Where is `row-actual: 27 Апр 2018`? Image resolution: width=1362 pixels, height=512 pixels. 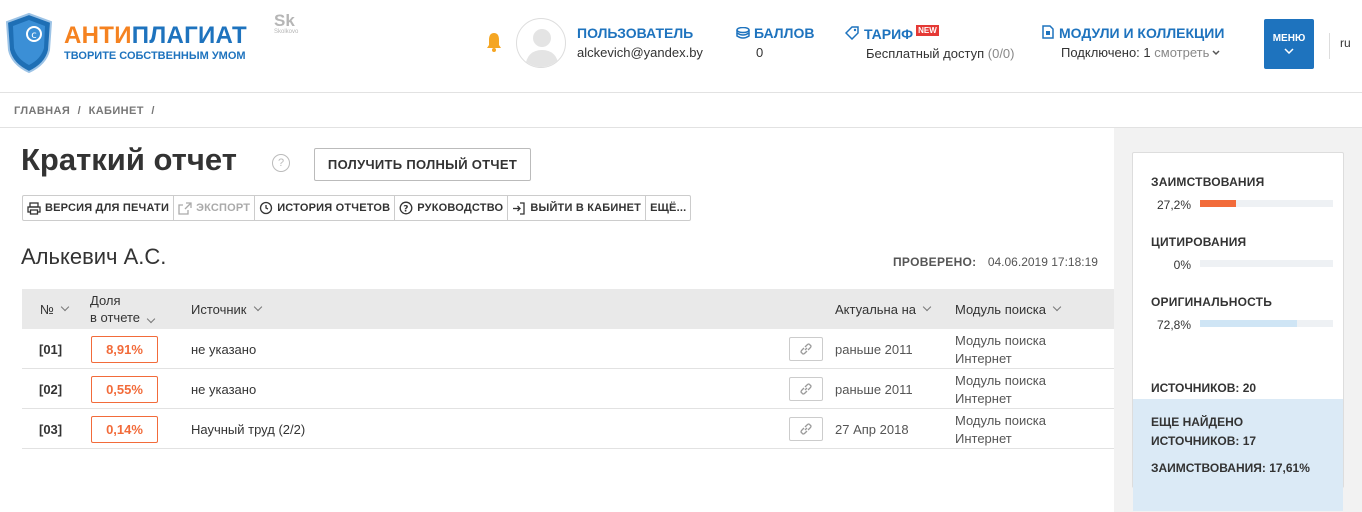 row-actual: 27 Апр 2018 is located at coordinates (872, 429).